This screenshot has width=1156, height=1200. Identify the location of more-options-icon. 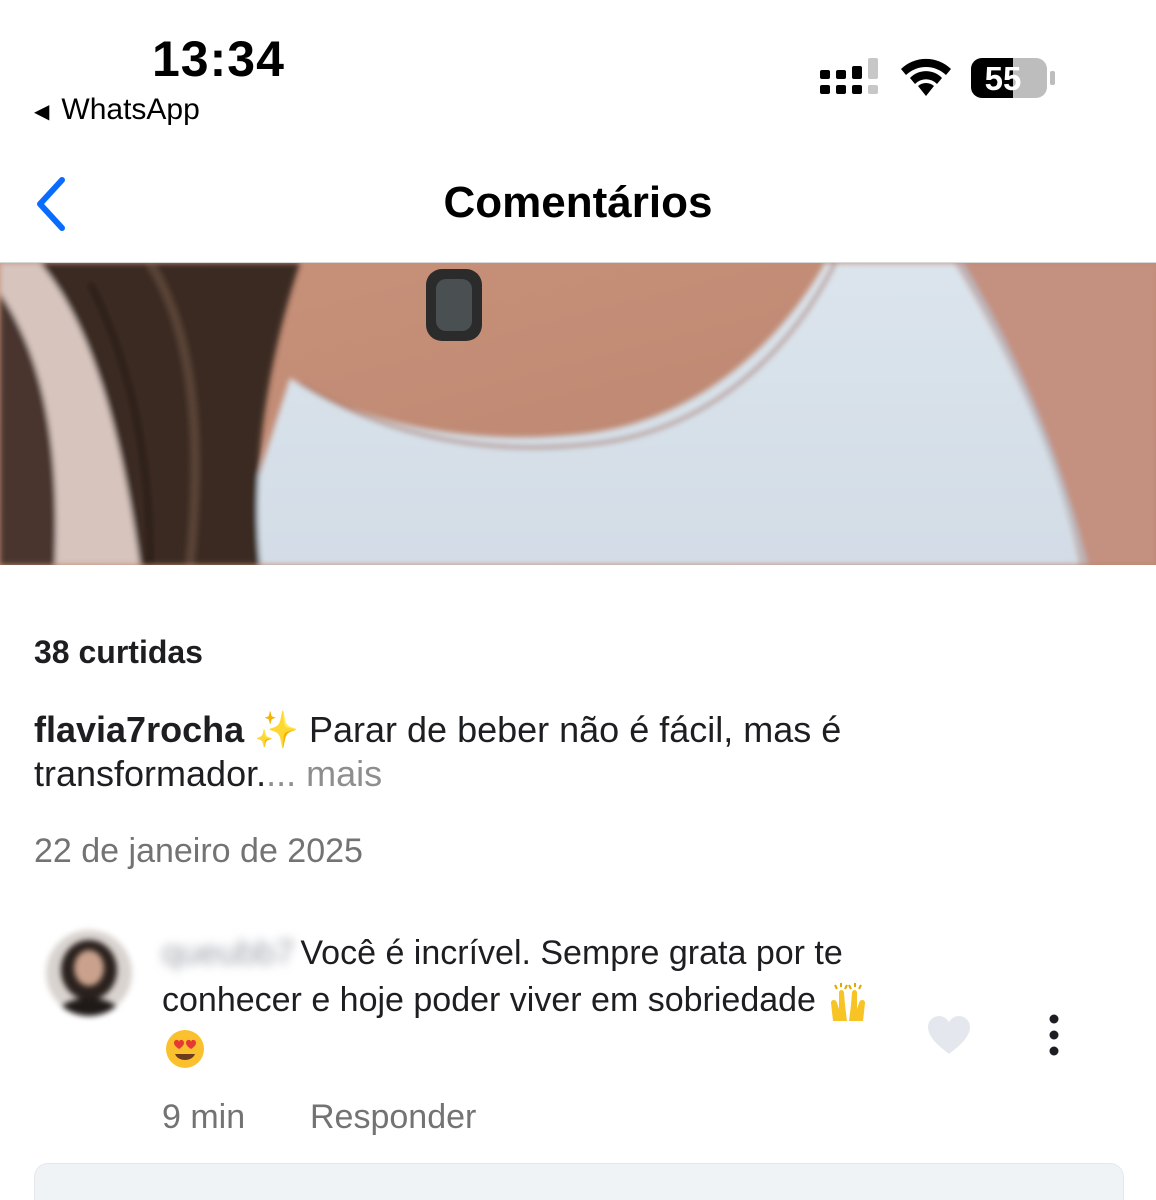
(1054, 1035).